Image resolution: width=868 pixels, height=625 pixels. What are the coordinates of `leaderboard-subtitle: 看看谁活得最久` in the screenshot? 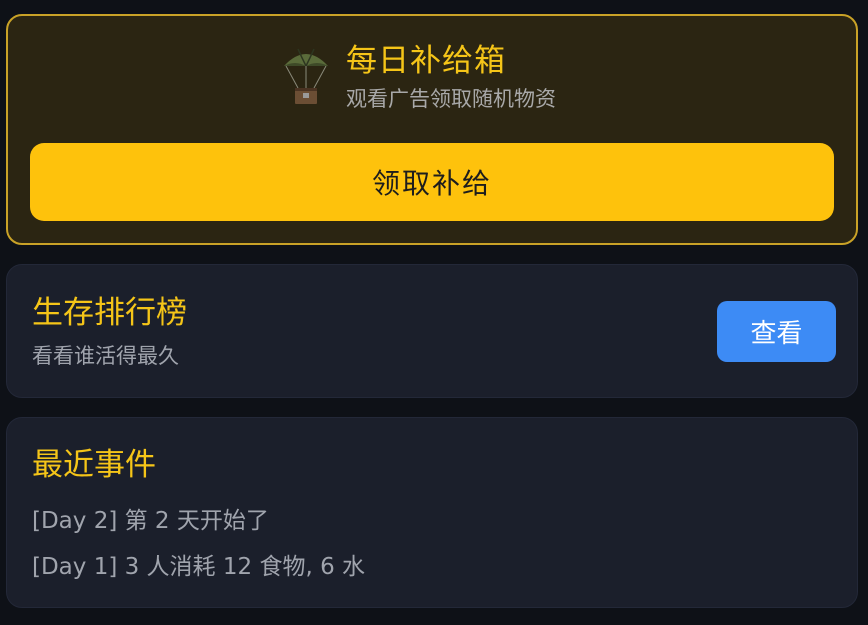 It's located at (105, 356).